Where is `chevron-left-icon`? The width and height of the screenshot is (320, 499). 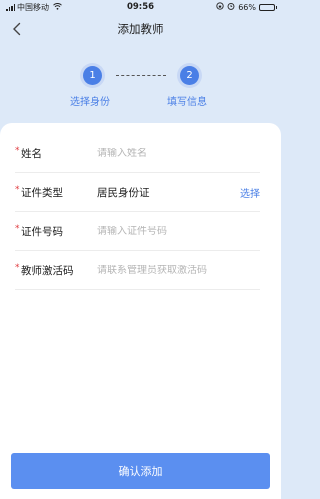
chevron-left-icon is located at coordinates (17, 29).